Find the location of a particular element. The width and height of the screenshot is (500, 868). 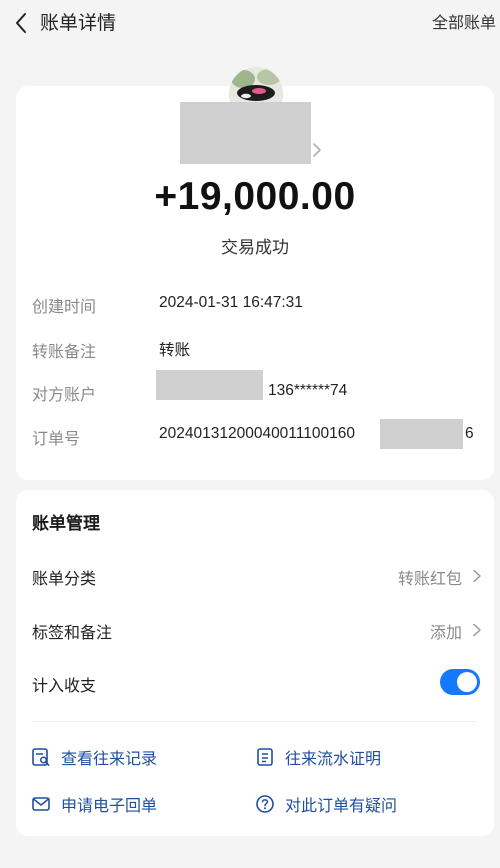

order-number-redacted is located at coordinates (421, 434).